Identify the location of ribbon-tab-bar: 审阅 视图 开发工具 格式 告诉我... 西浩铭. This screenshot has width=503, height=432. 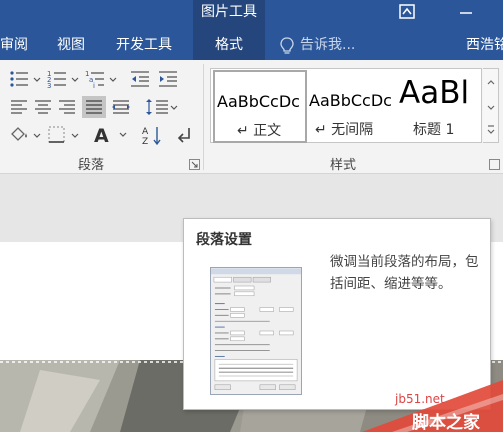
(251, 46).